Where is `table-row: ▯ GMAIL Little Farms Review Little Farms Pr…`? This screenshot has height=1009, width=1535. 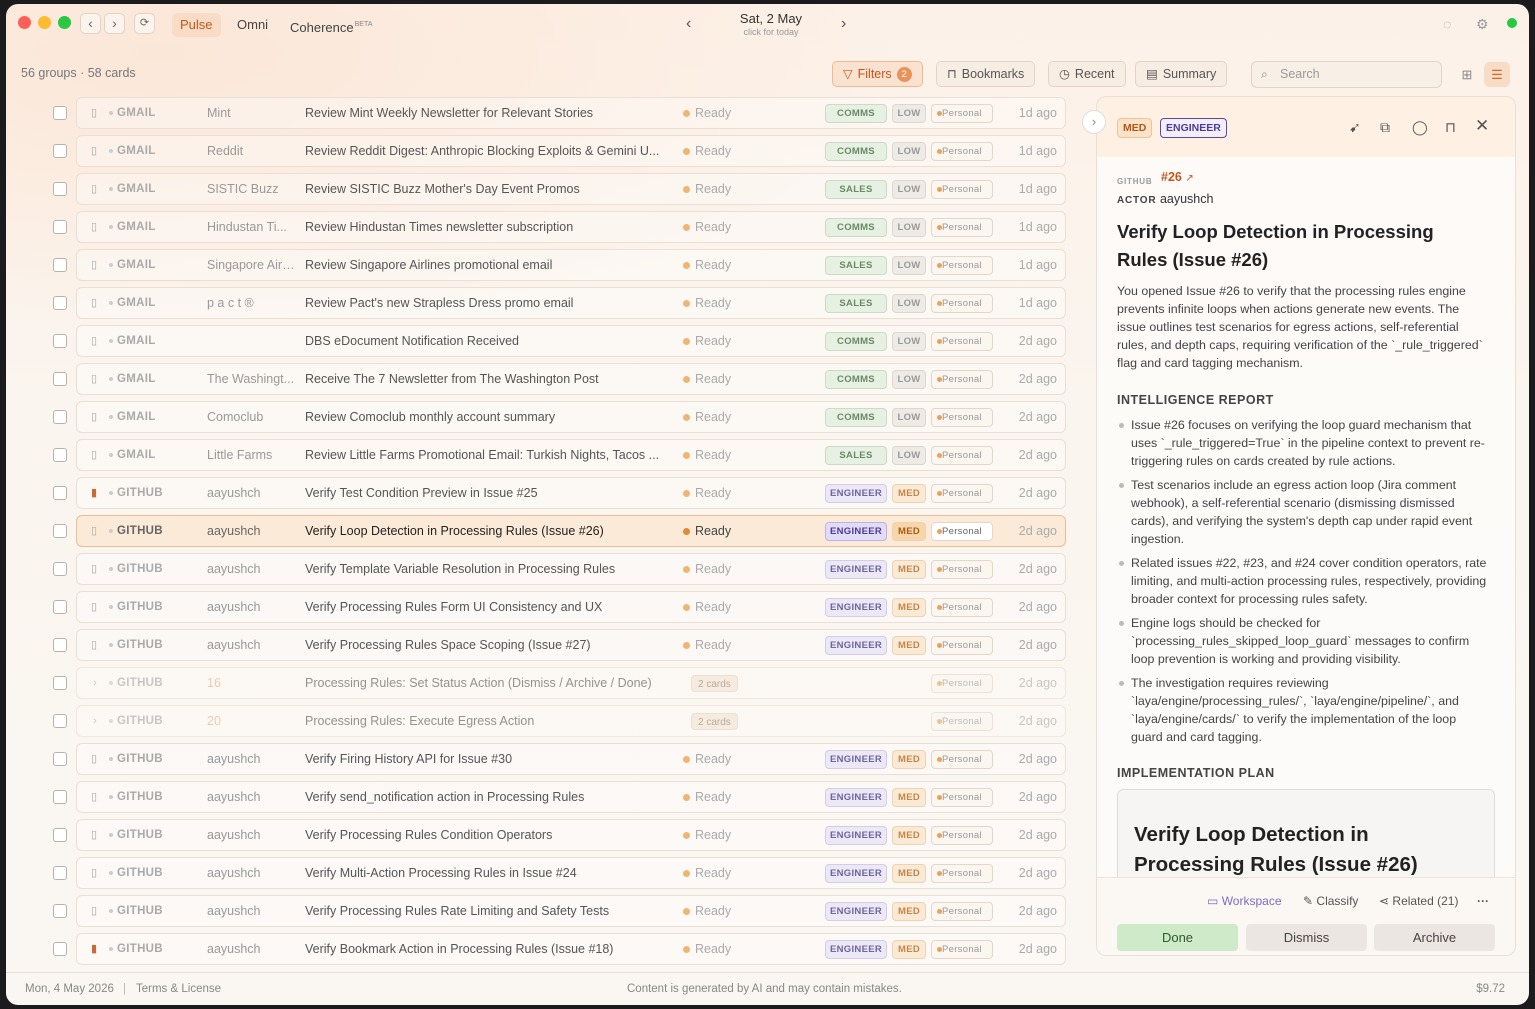
table-row: ▯ GMAIL Little Farms Review Little Farms Pr… is located at coordinates (571, 455).